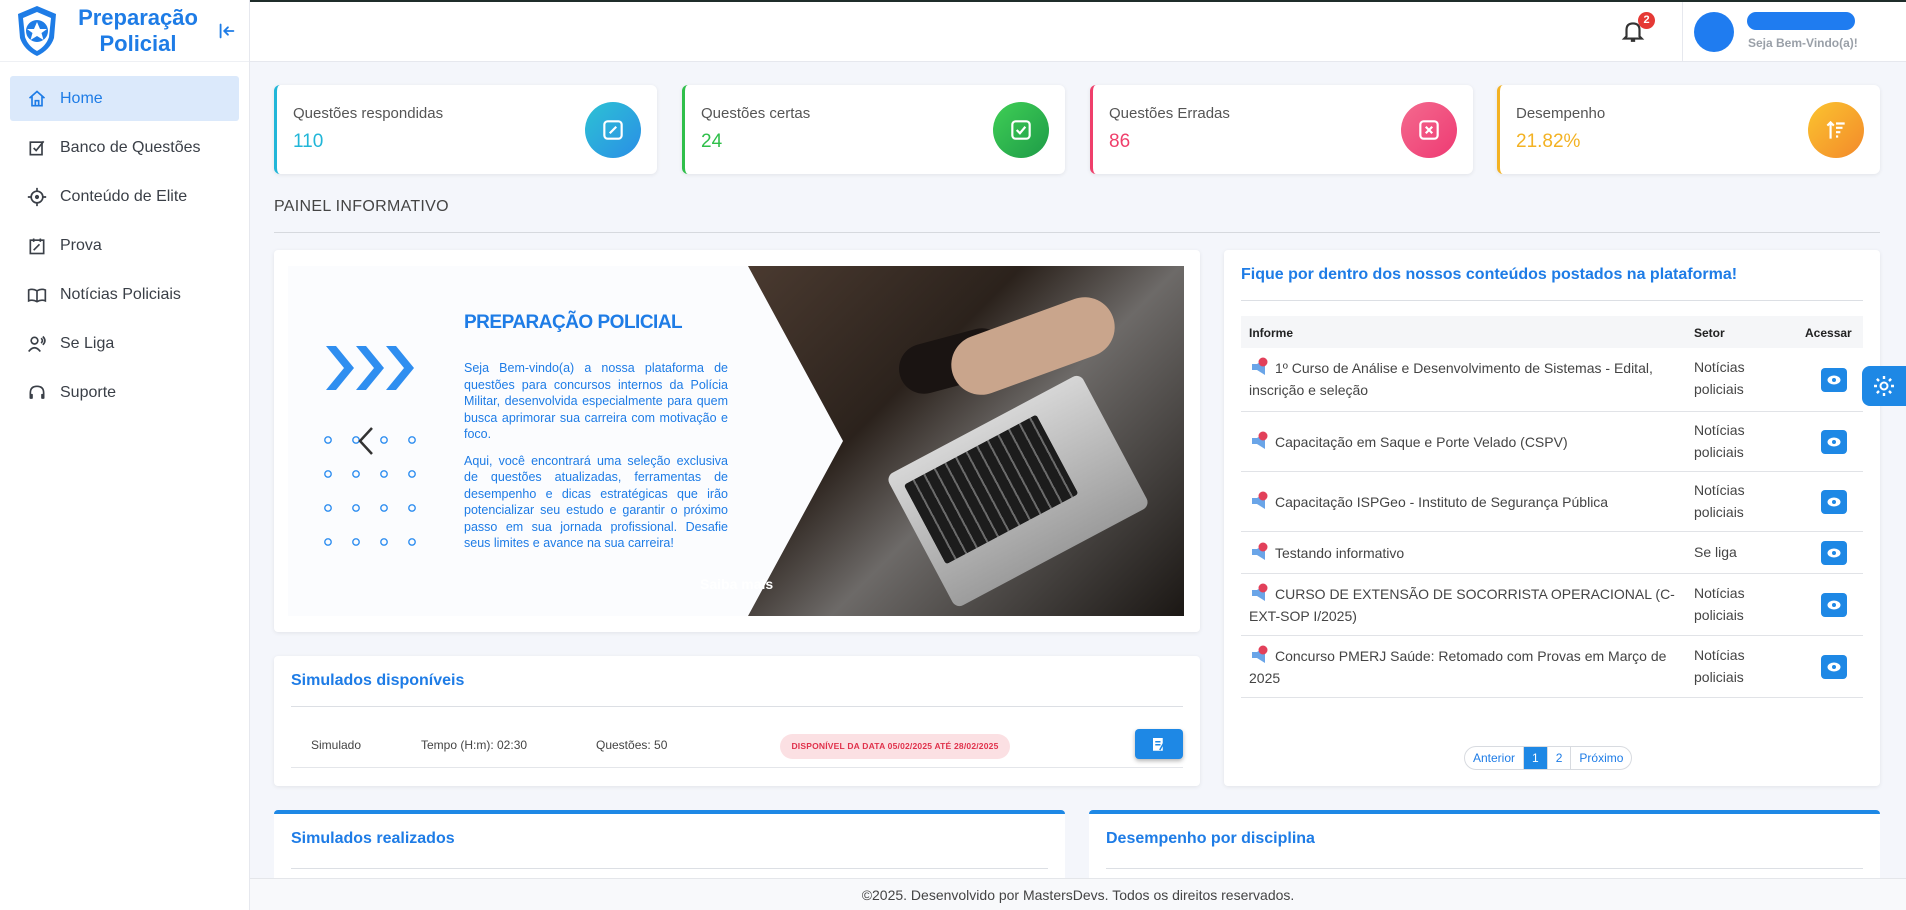  What do you see at coordinates (1495, 758) in the screenshot?
I see `pager-prev: Anterior` at bounding box center [1495, 758].